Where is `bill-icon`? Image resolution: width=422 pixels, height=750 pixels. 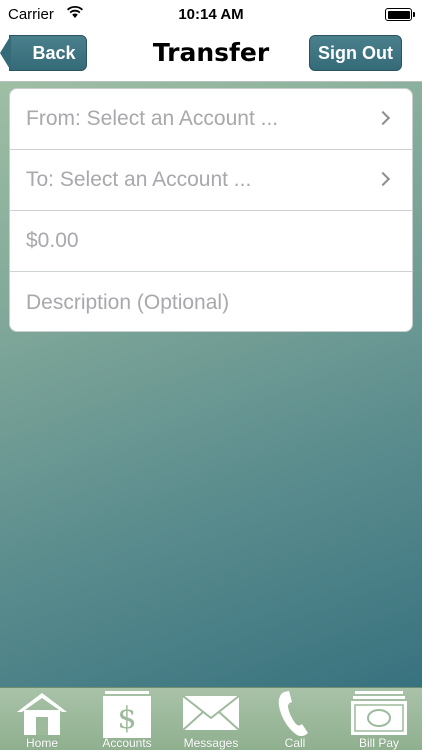 bill-icon is located at coordinates (379, 713).